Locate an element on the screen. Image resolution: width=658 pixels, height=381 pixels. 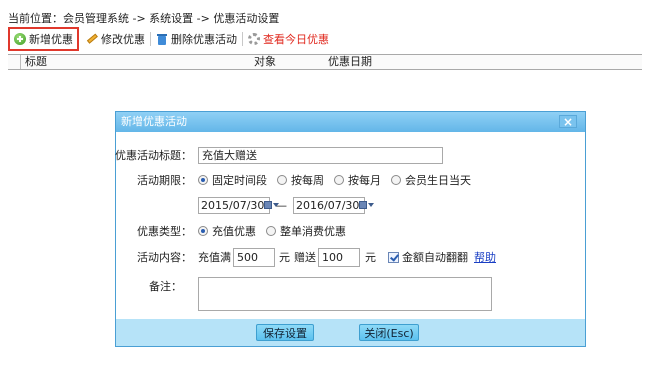
memo-textarea is located at coordinates (345, 294).